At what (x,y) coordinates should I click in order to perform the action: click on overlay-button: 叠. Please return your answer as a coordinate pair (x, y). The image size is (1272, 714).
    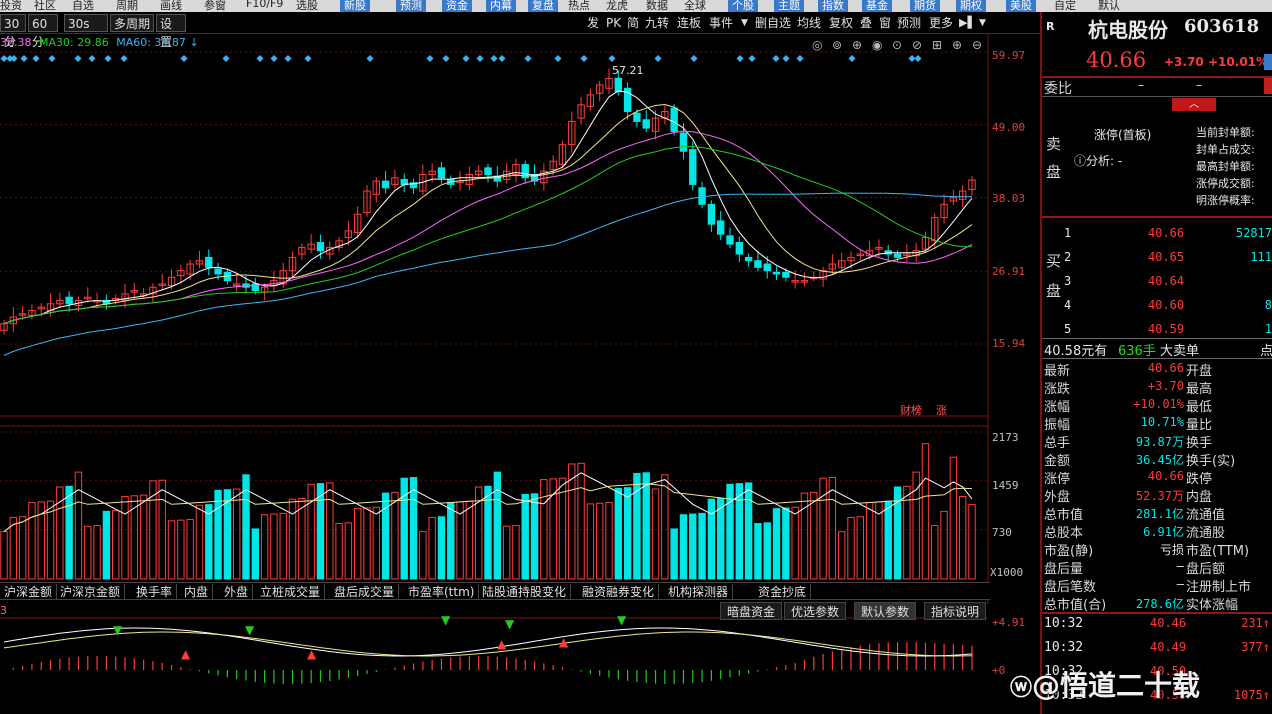
    Looking at the image, I should click on (866, 23).